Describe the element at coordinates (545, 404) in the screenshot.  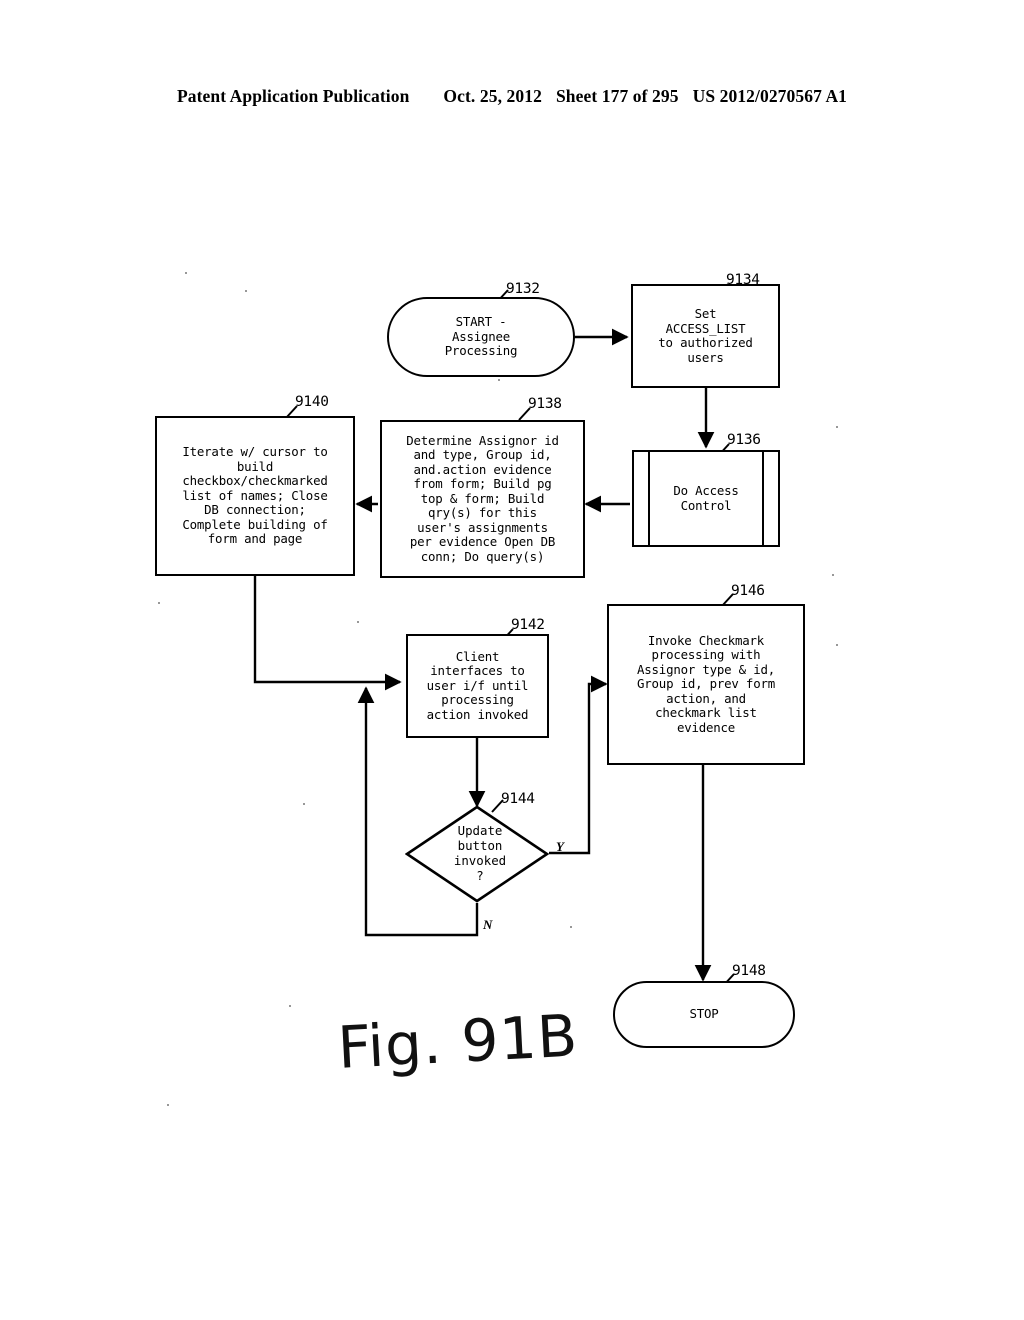
I see `ref-9138: 9138` at that location.